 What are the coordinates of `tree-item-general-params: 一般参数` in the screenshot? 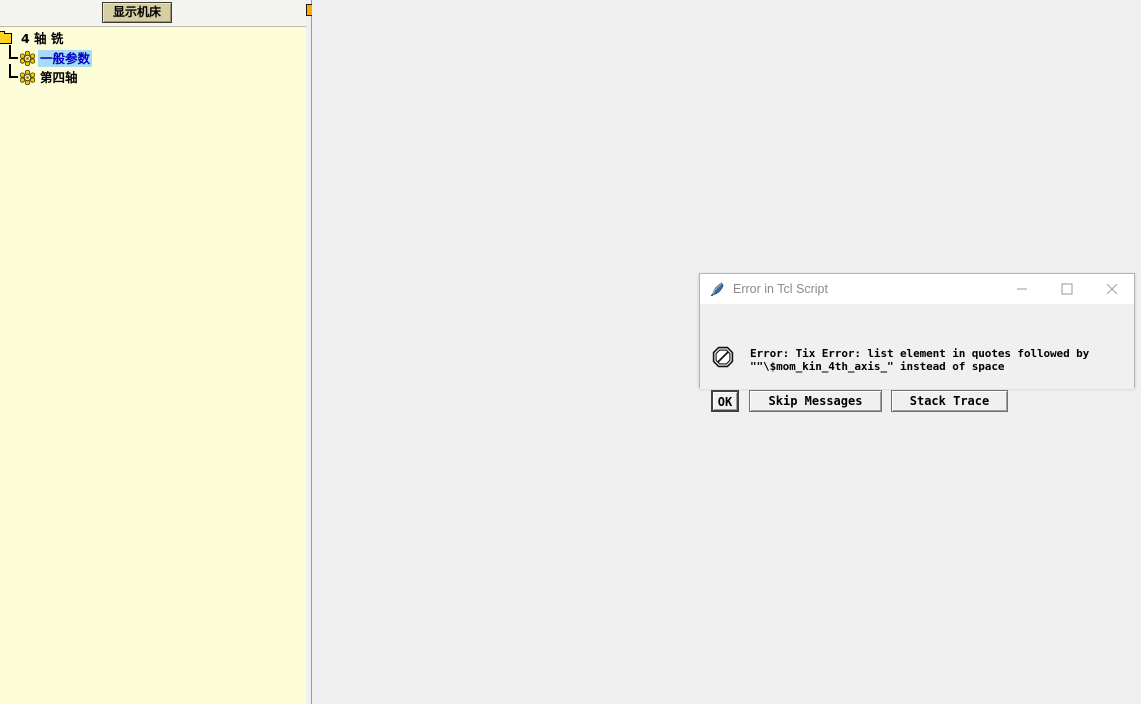 It's located at (153, 56).